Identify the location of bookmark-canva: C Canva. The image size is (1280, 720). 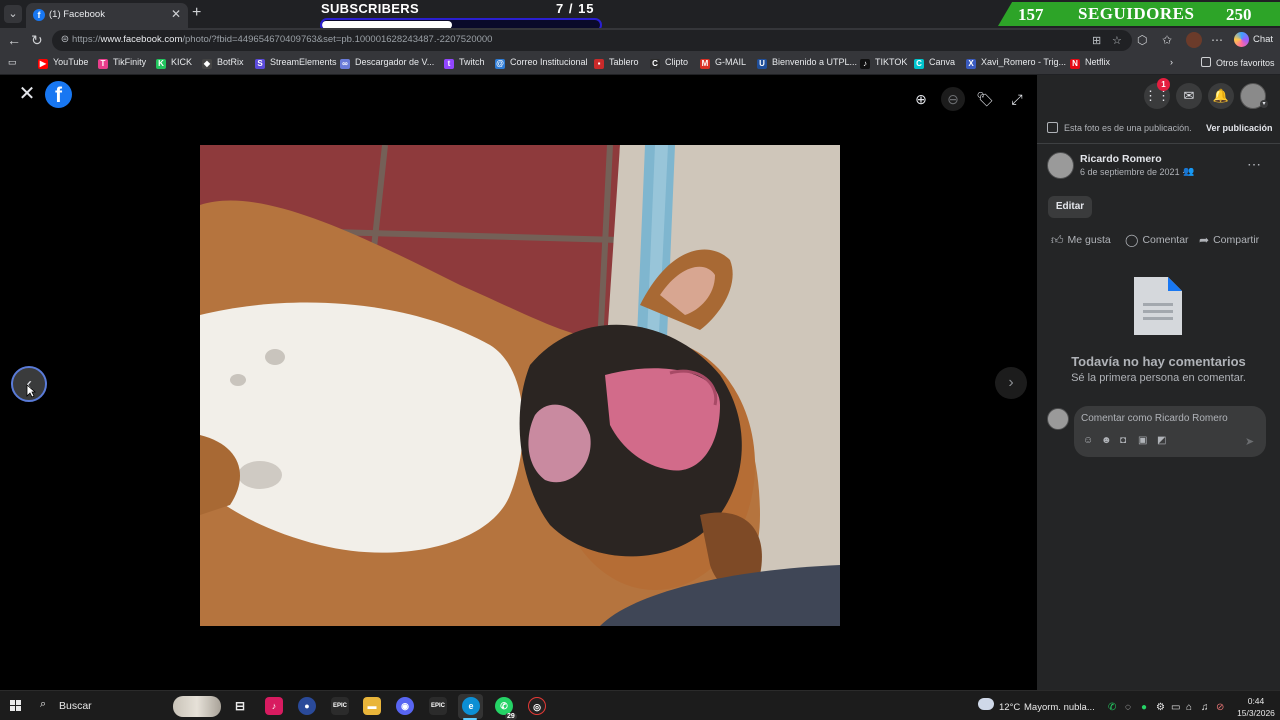
(934, 64).